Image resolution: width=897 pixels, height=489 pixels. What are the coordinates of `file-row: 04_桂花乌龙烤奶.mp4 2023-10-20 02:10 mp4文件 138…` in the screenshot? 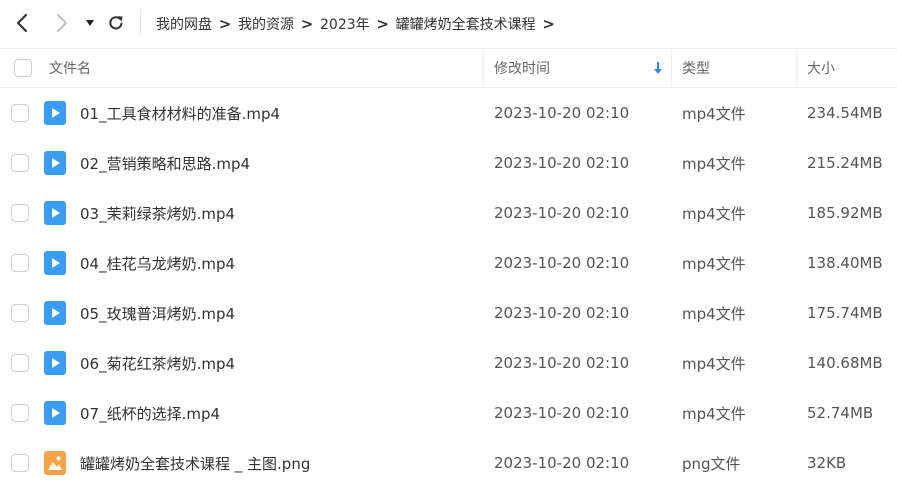 It's located at (448, 263).